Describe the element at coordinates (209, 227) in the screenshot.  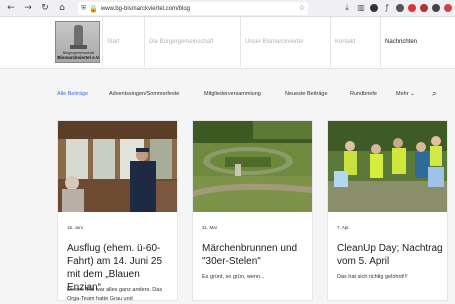
I see `post-date: 31. Mai` at that location.